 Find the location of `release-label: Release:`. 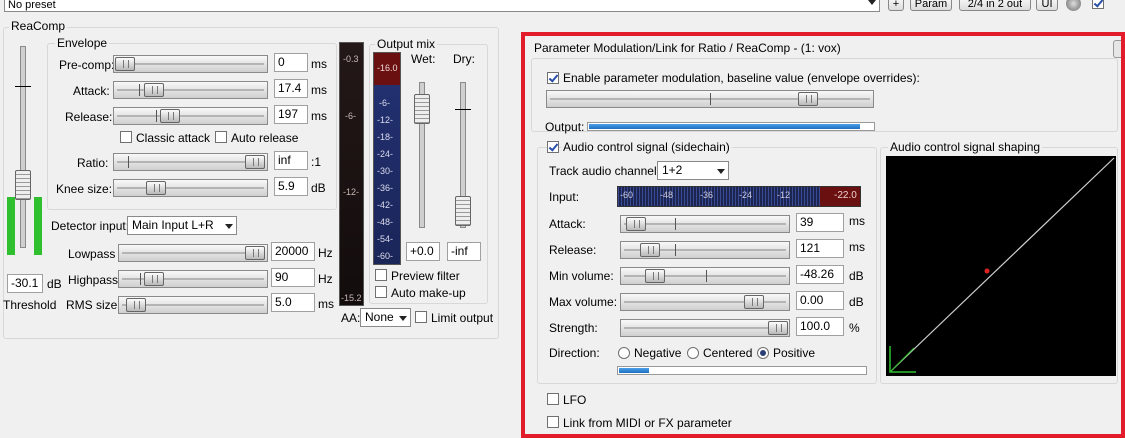

release-label: Release: is located at coordinates (89, 117).